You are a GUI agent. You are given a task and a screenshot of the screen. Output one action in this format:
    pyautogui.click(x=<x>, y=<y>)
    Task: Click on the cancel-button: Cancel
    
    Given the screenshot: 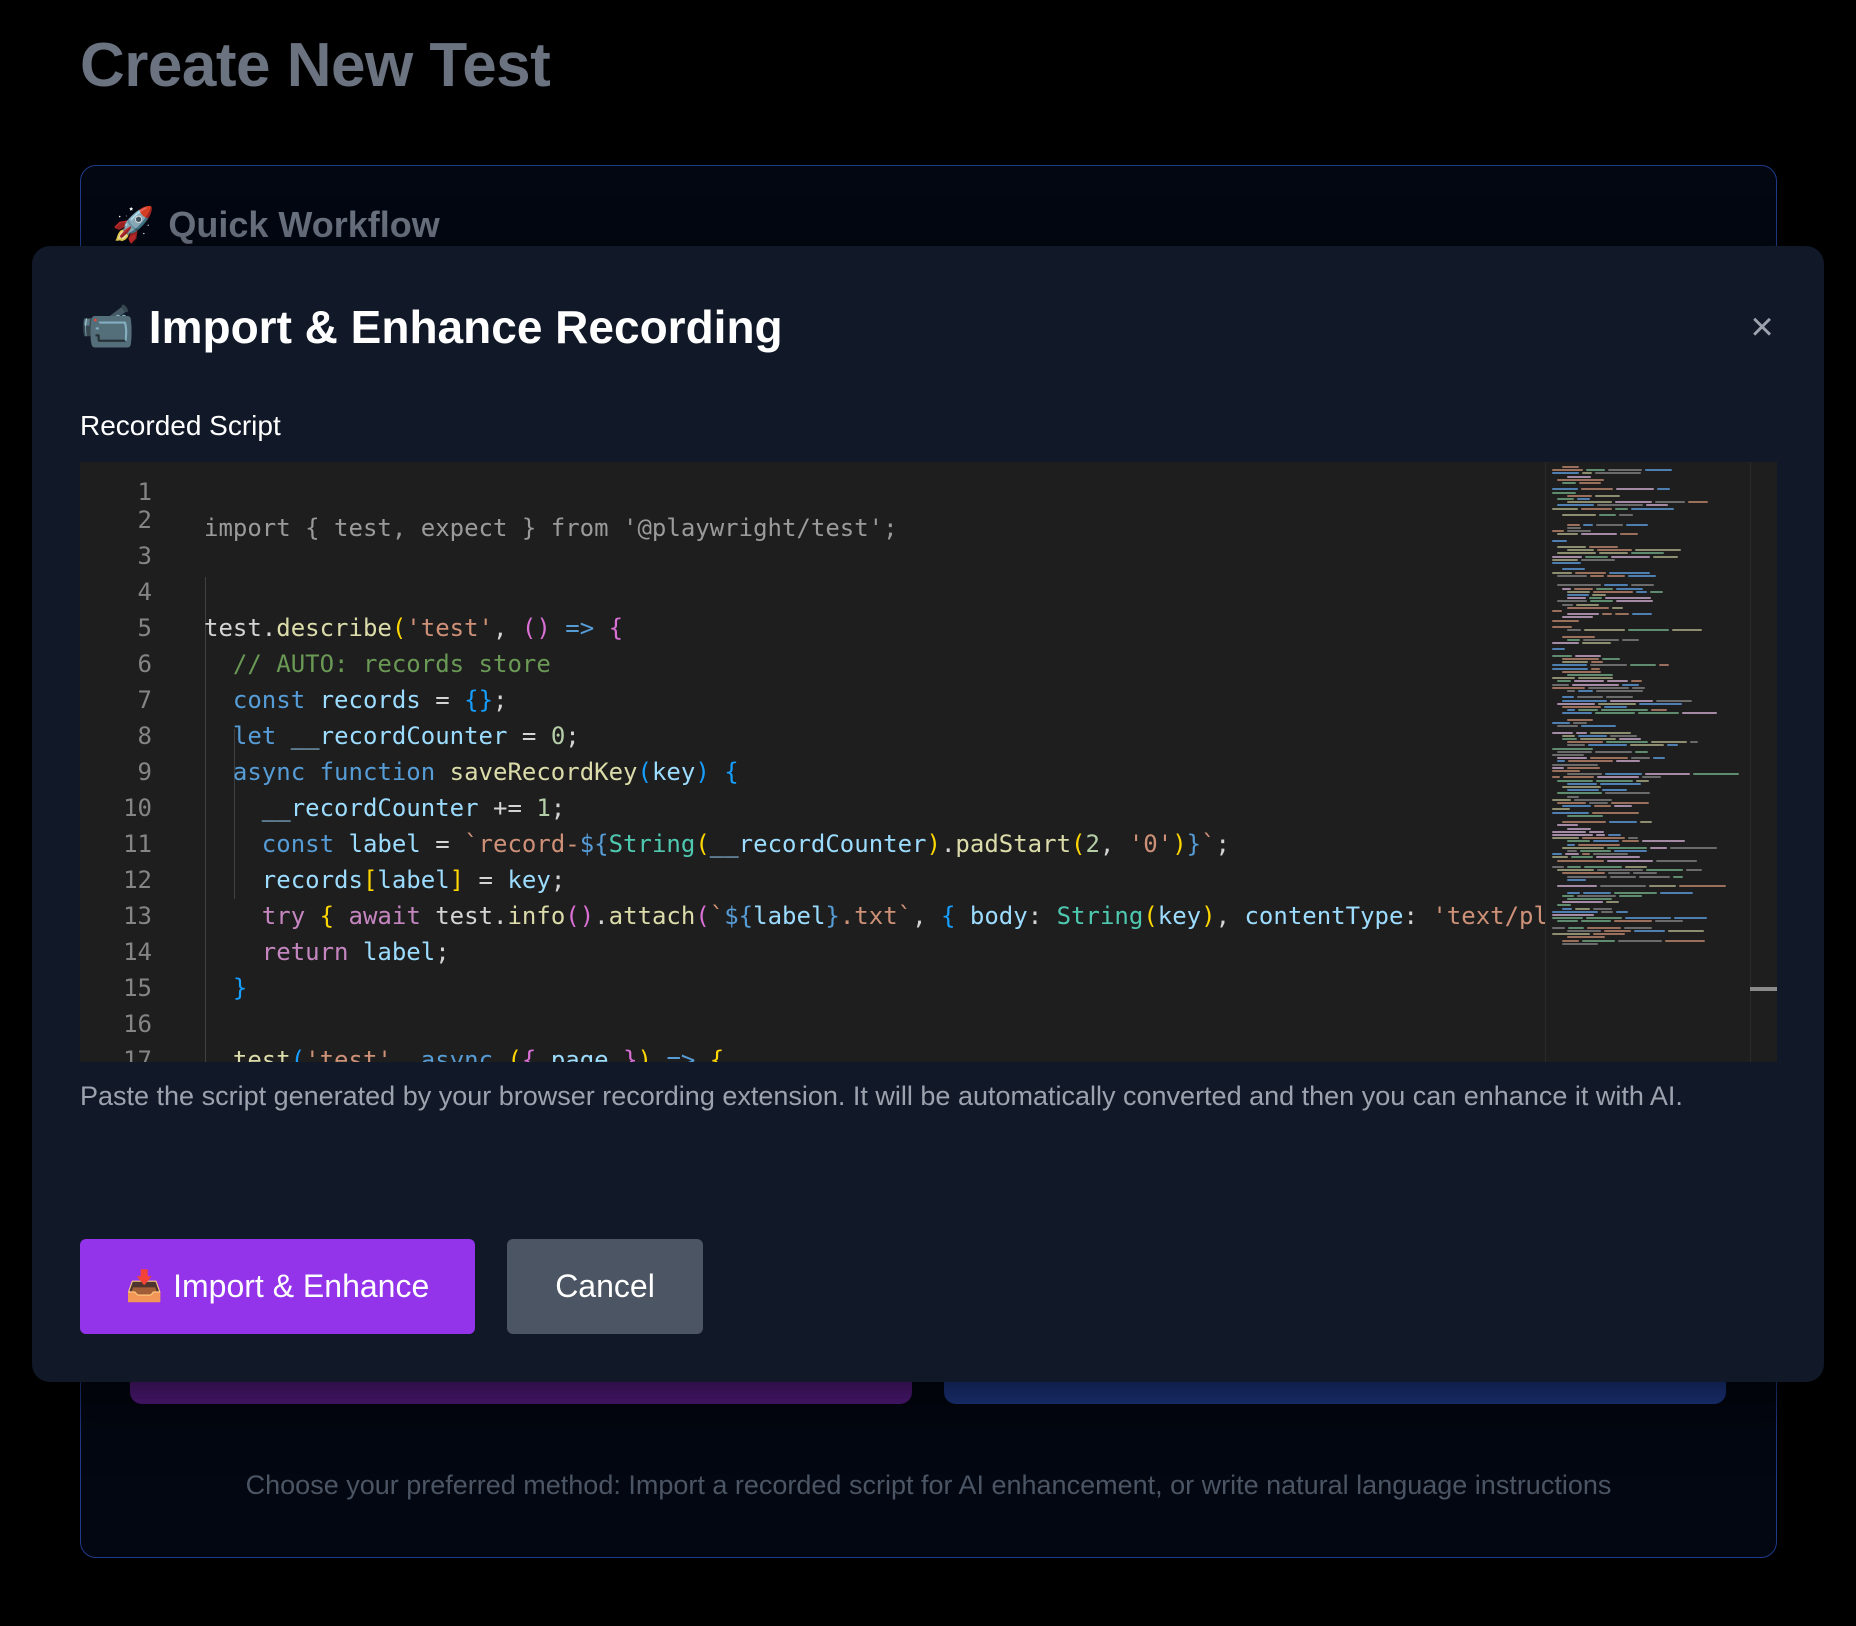 What is the action you would take?
    pyautogui.click(x=605, y=1286)
    